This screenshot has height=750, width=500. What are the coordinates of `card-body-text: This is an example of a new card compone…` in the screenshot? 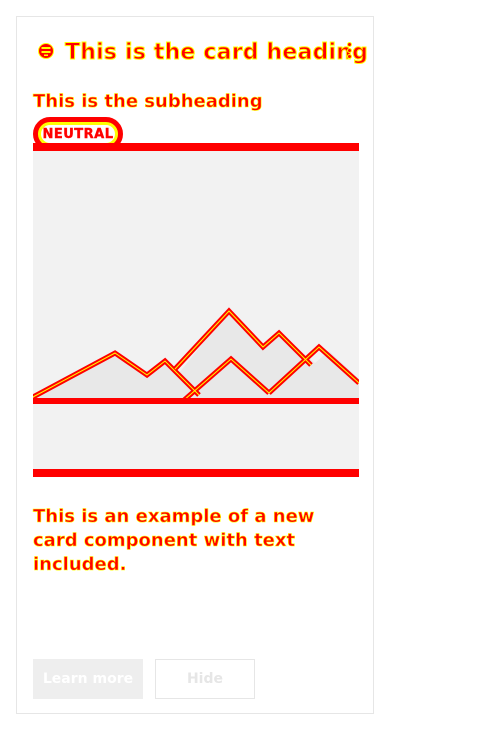 It's located at (174, 541).